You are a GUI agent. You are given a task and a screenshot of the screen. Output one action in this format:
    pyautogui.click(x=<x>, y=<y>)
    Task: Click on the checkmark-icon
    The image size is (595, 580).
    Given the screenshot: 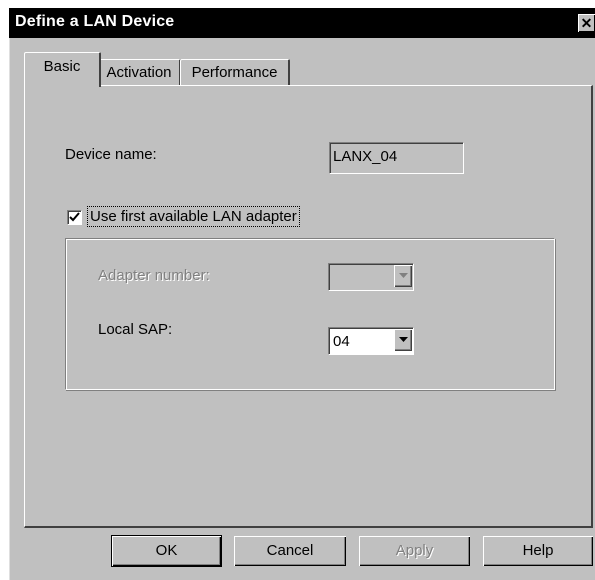 What is the action you would take?
    pyautogui.click(x=74, y=217)
    